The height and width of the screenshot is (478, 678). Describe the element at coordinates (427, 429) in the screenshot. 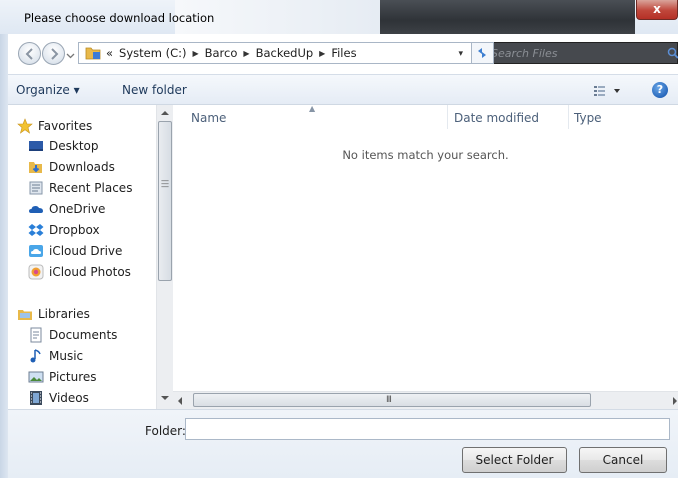

I see `folder-field` at that location.